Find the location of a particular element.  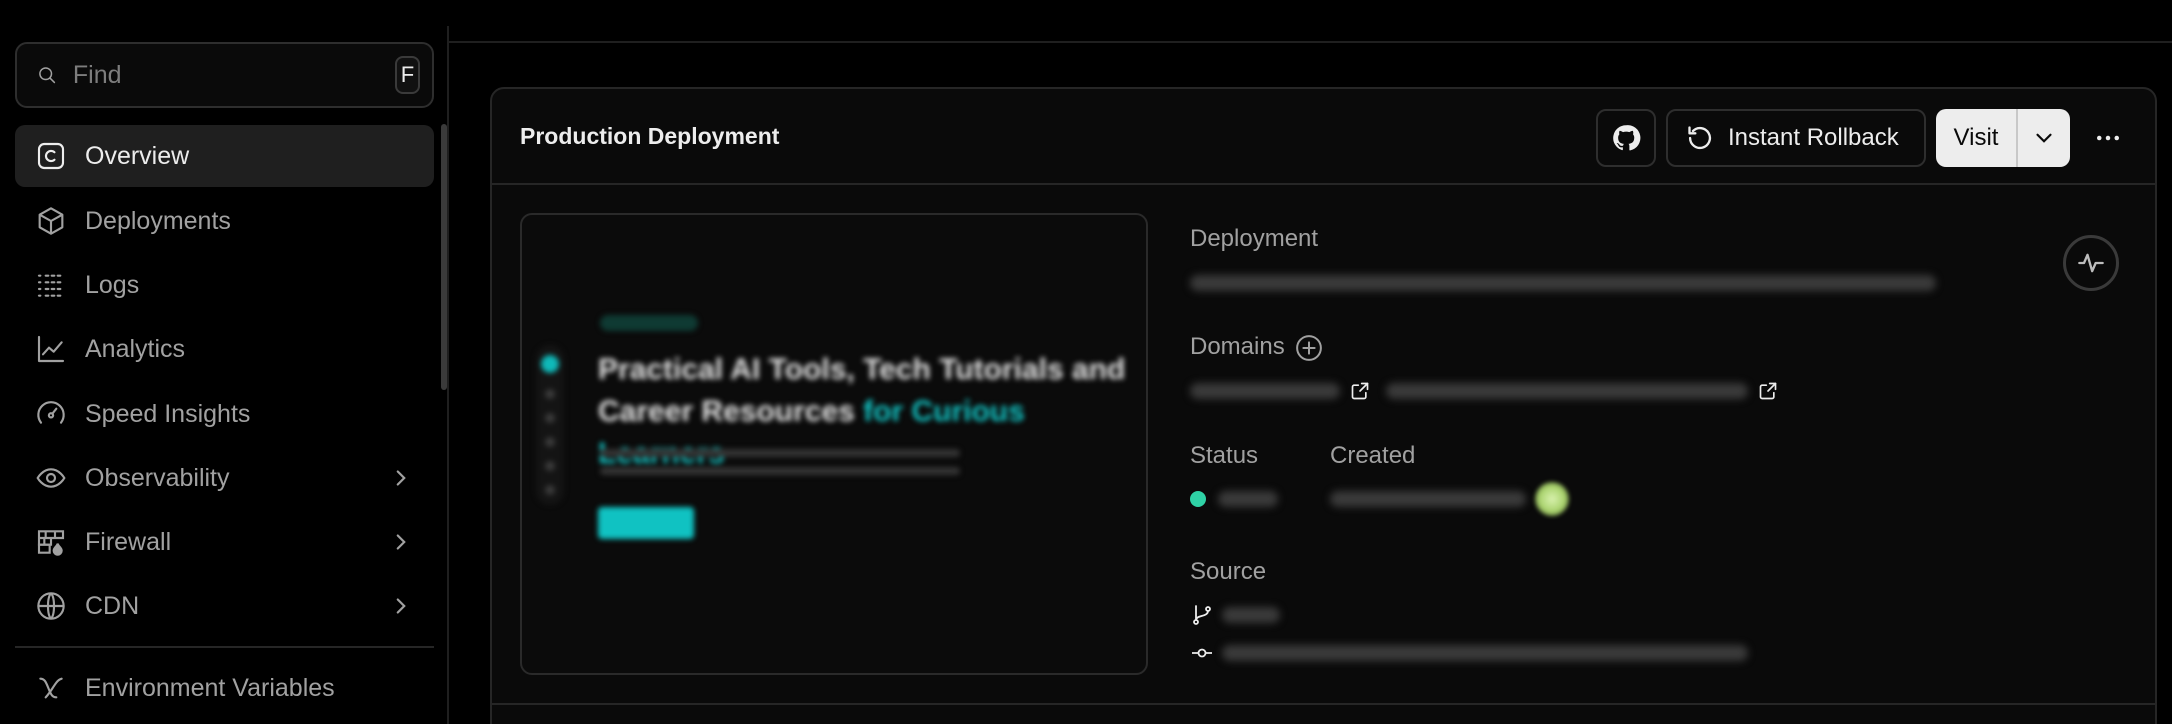

github-button is located at coordinates (1626, 138).